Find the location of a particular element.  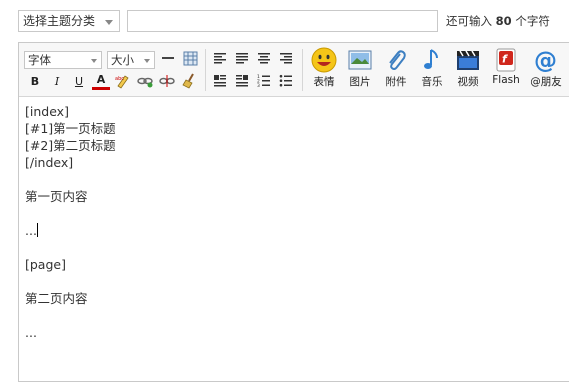

float-right-icon is located at coordinates (242, 81).